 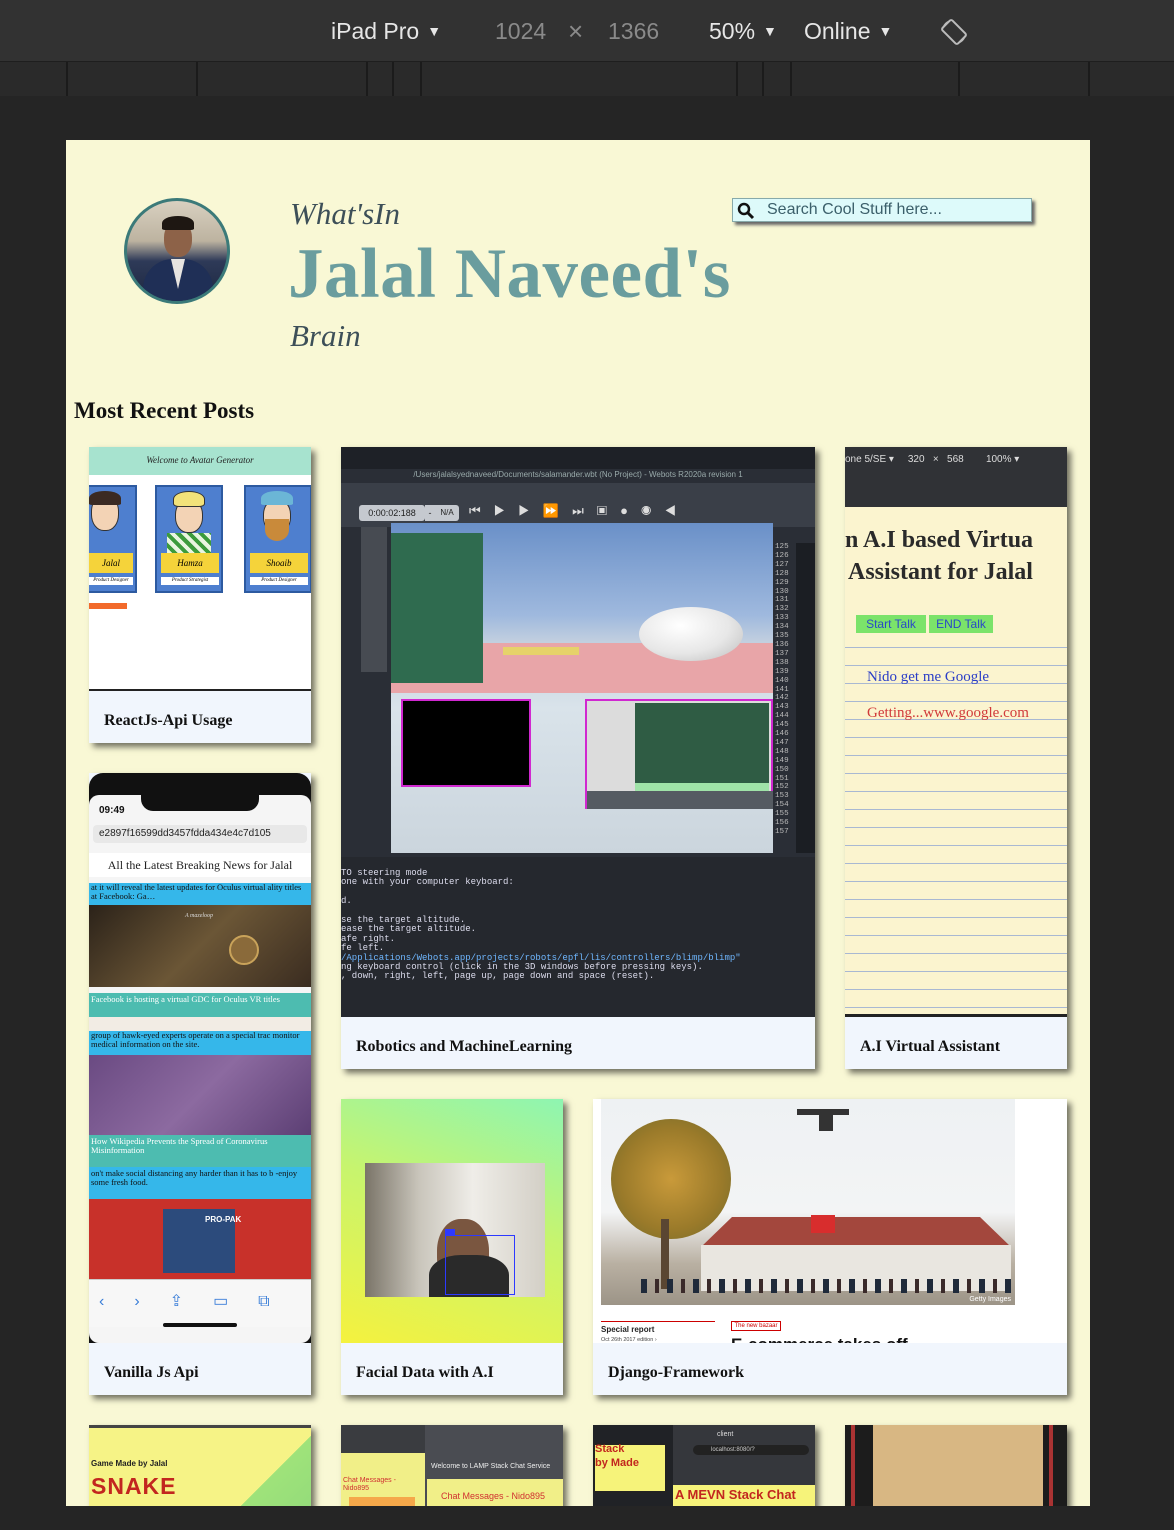 I want to click on rotate-icon, so click(x=954, y=35).